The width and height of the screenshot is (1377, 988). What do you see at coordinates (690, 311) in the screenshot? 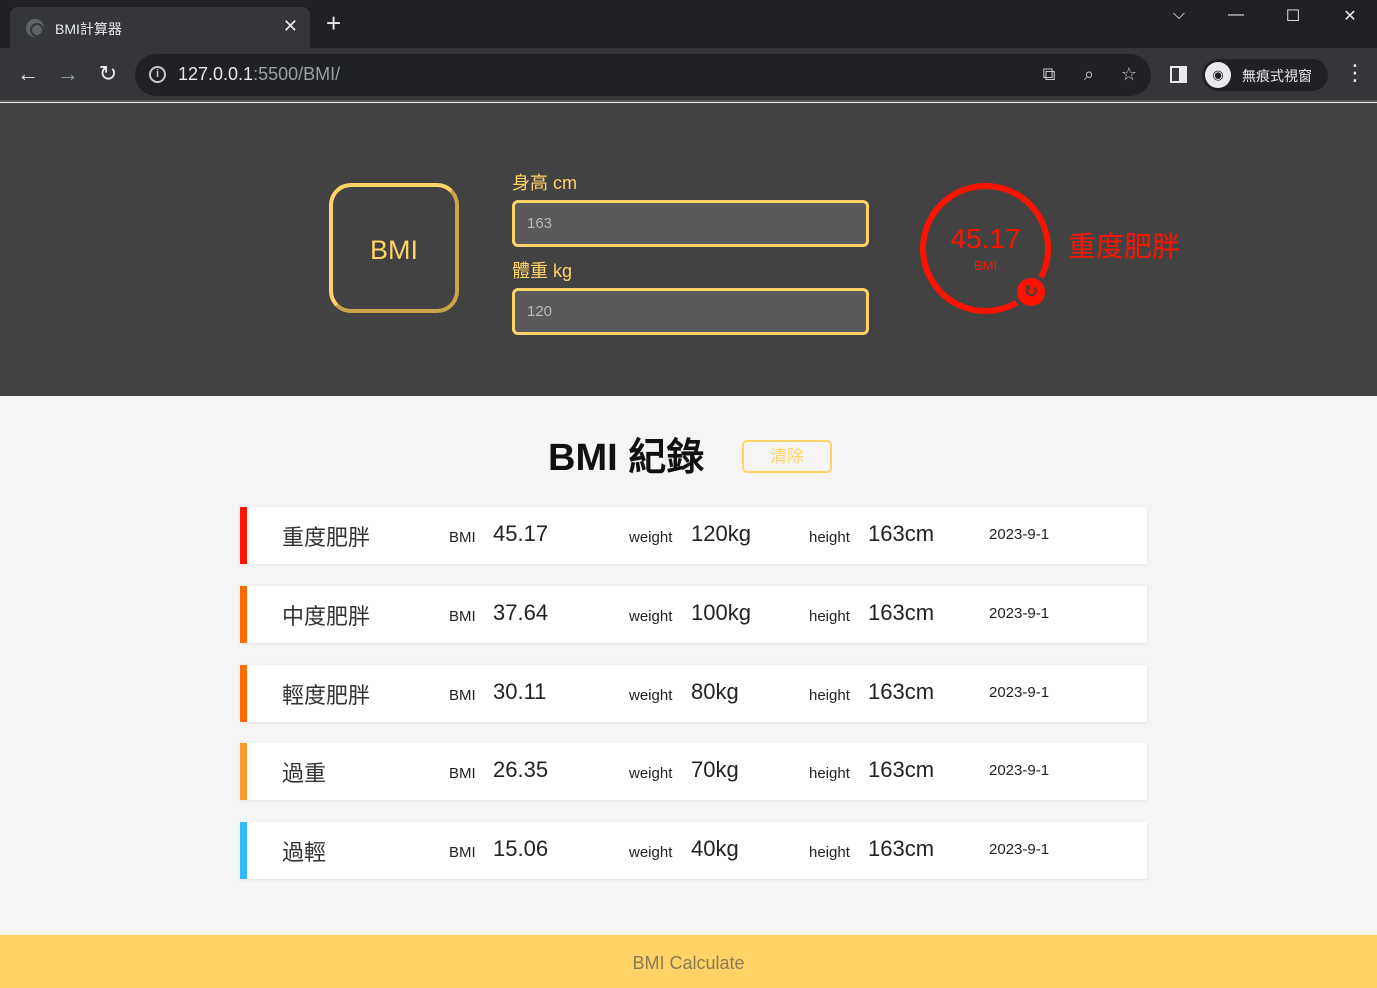
I see `weight-input` at bounding box center [690, 311].